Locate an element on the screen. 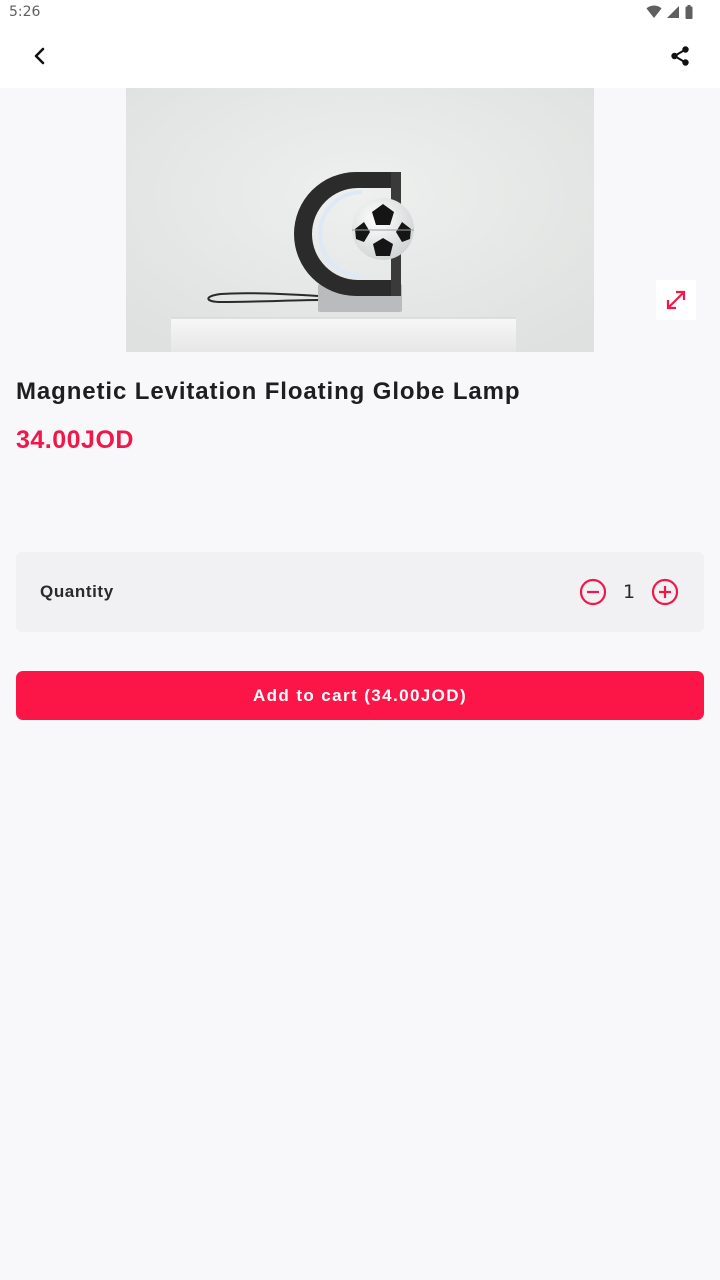  minus-circle-icon is located at coordinates (593, 592).